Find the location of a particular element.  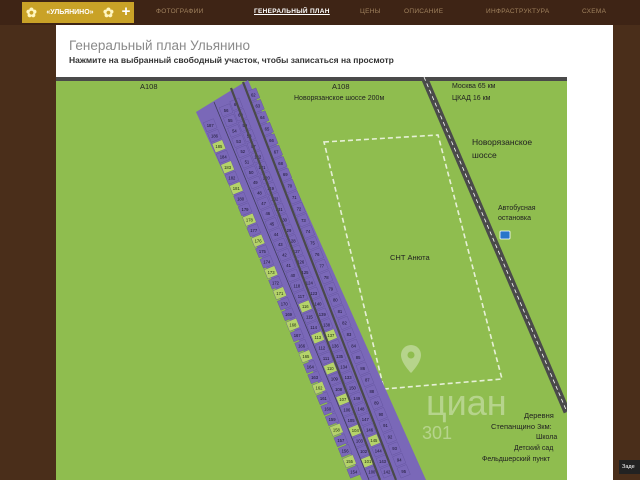

label-village-line2: Степанщино 3км: is located at coordinates (521, 426).